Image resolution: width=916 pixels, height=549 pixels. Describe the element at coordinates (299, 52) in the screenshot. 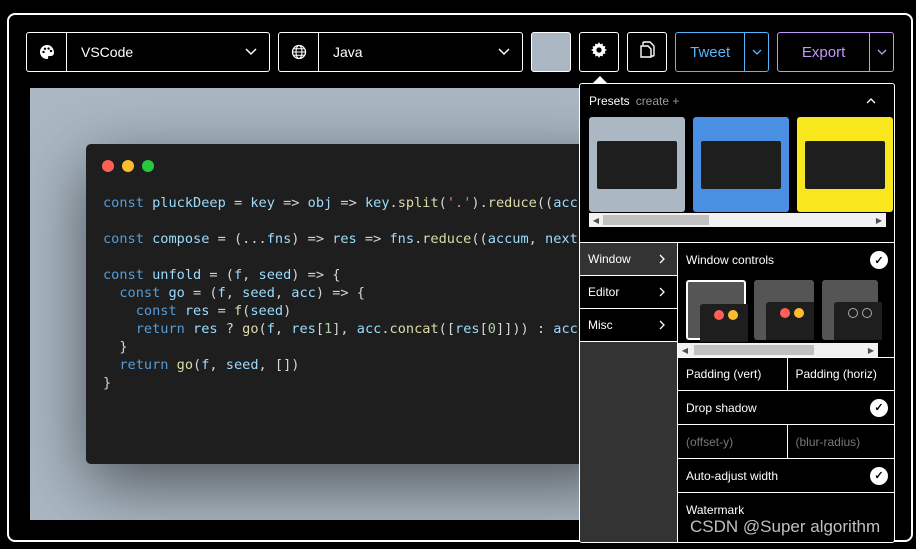

I see `globe-icon` at that location.